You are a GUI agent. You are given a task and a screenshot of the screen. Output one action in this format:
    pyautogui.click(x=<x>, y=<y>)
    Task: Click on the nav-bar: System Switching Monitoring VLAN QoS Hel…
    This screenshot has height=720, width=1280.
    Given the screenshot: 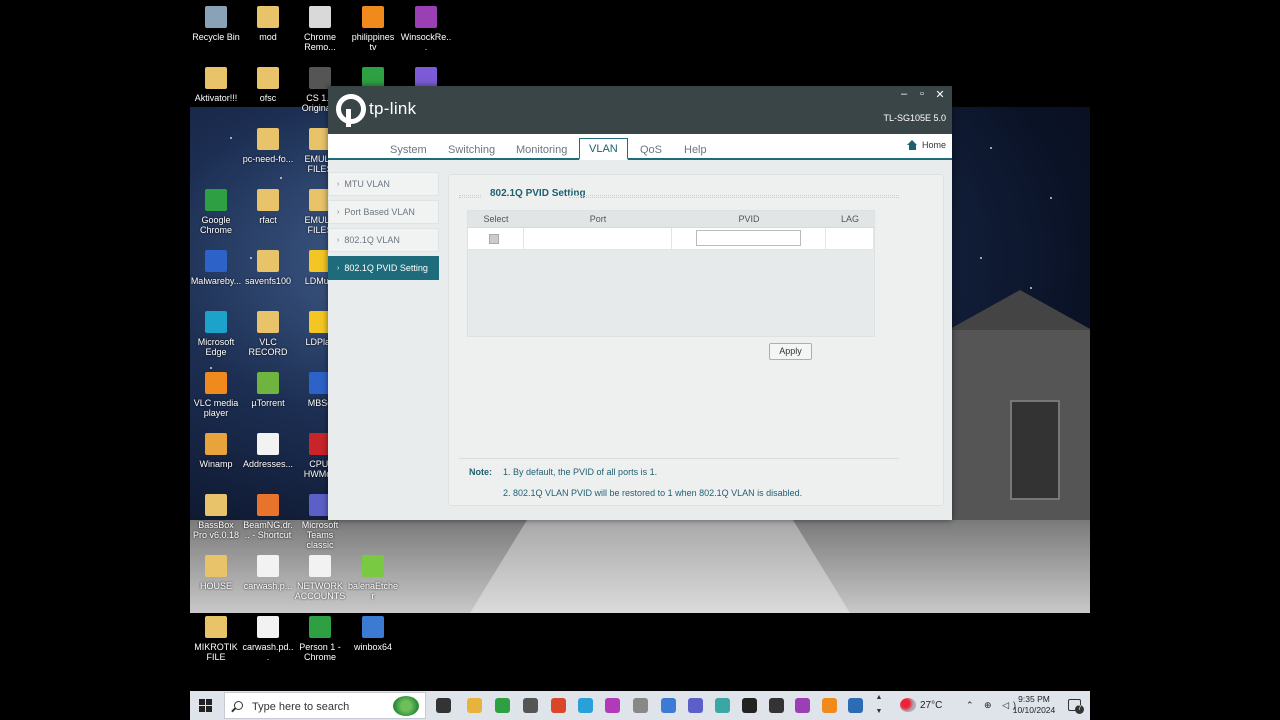 What is the action you would take?
    pyautogui.click(x=640, y=147)
    